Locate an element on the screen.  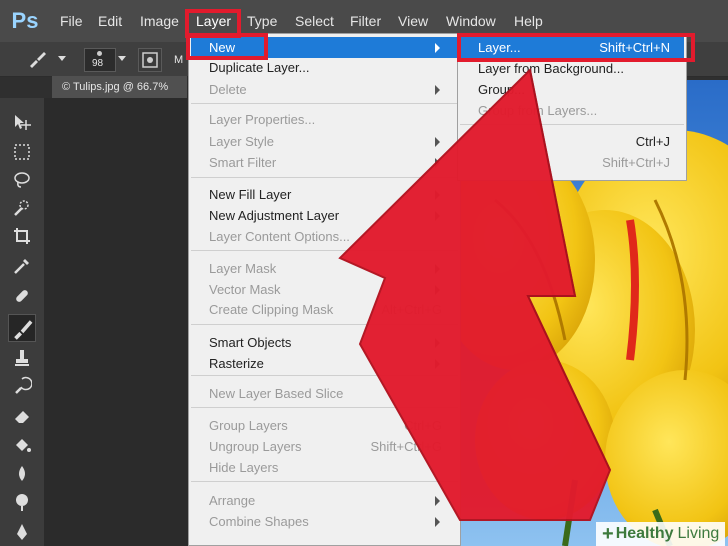
menu-item-label: New Layer Based Slice is located at coordinates (276, 393).